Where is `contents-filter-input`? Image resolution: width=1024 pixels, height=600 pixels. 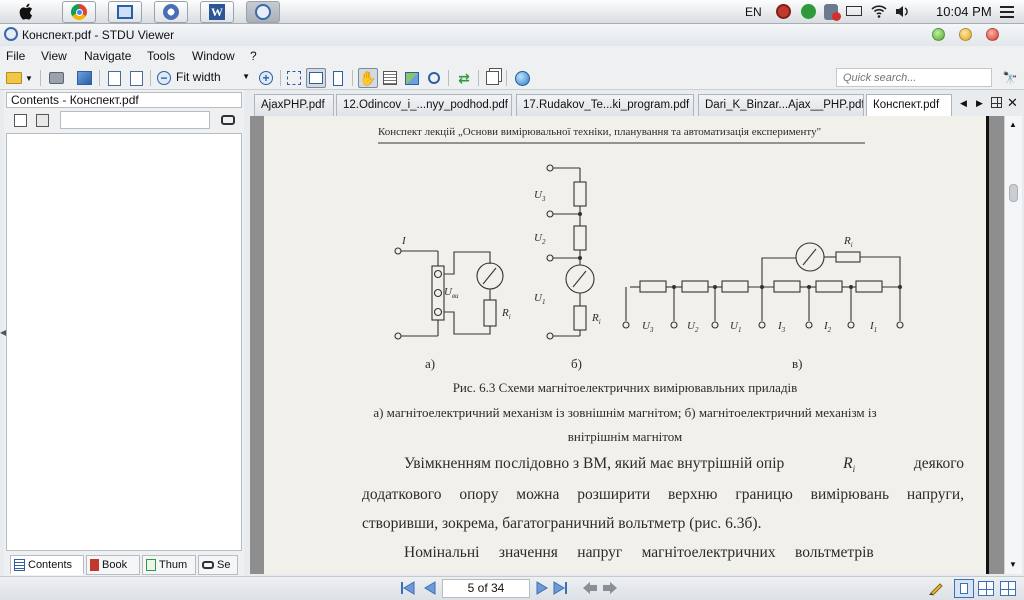 contents-filter-input is located at coordinates (135, 120).